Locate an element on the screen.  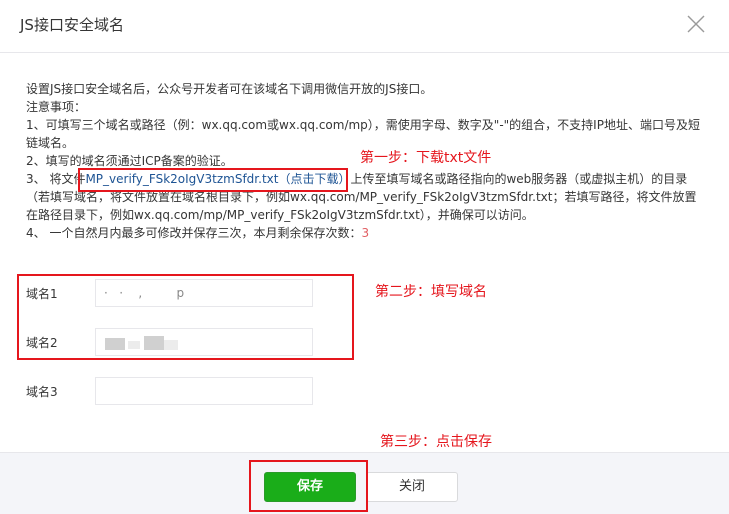
dialog-header: JS接口安全域名 is located at coordinates (364, 26).